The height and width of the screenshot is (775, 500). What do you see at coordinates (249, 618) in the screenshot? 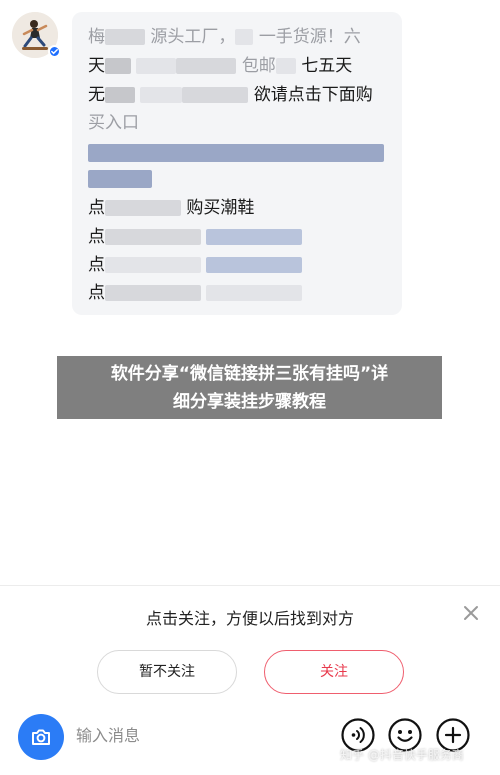
I see `follow-prompt: 点击关注，方便以后找到对方` at bounding box center [249, 618].